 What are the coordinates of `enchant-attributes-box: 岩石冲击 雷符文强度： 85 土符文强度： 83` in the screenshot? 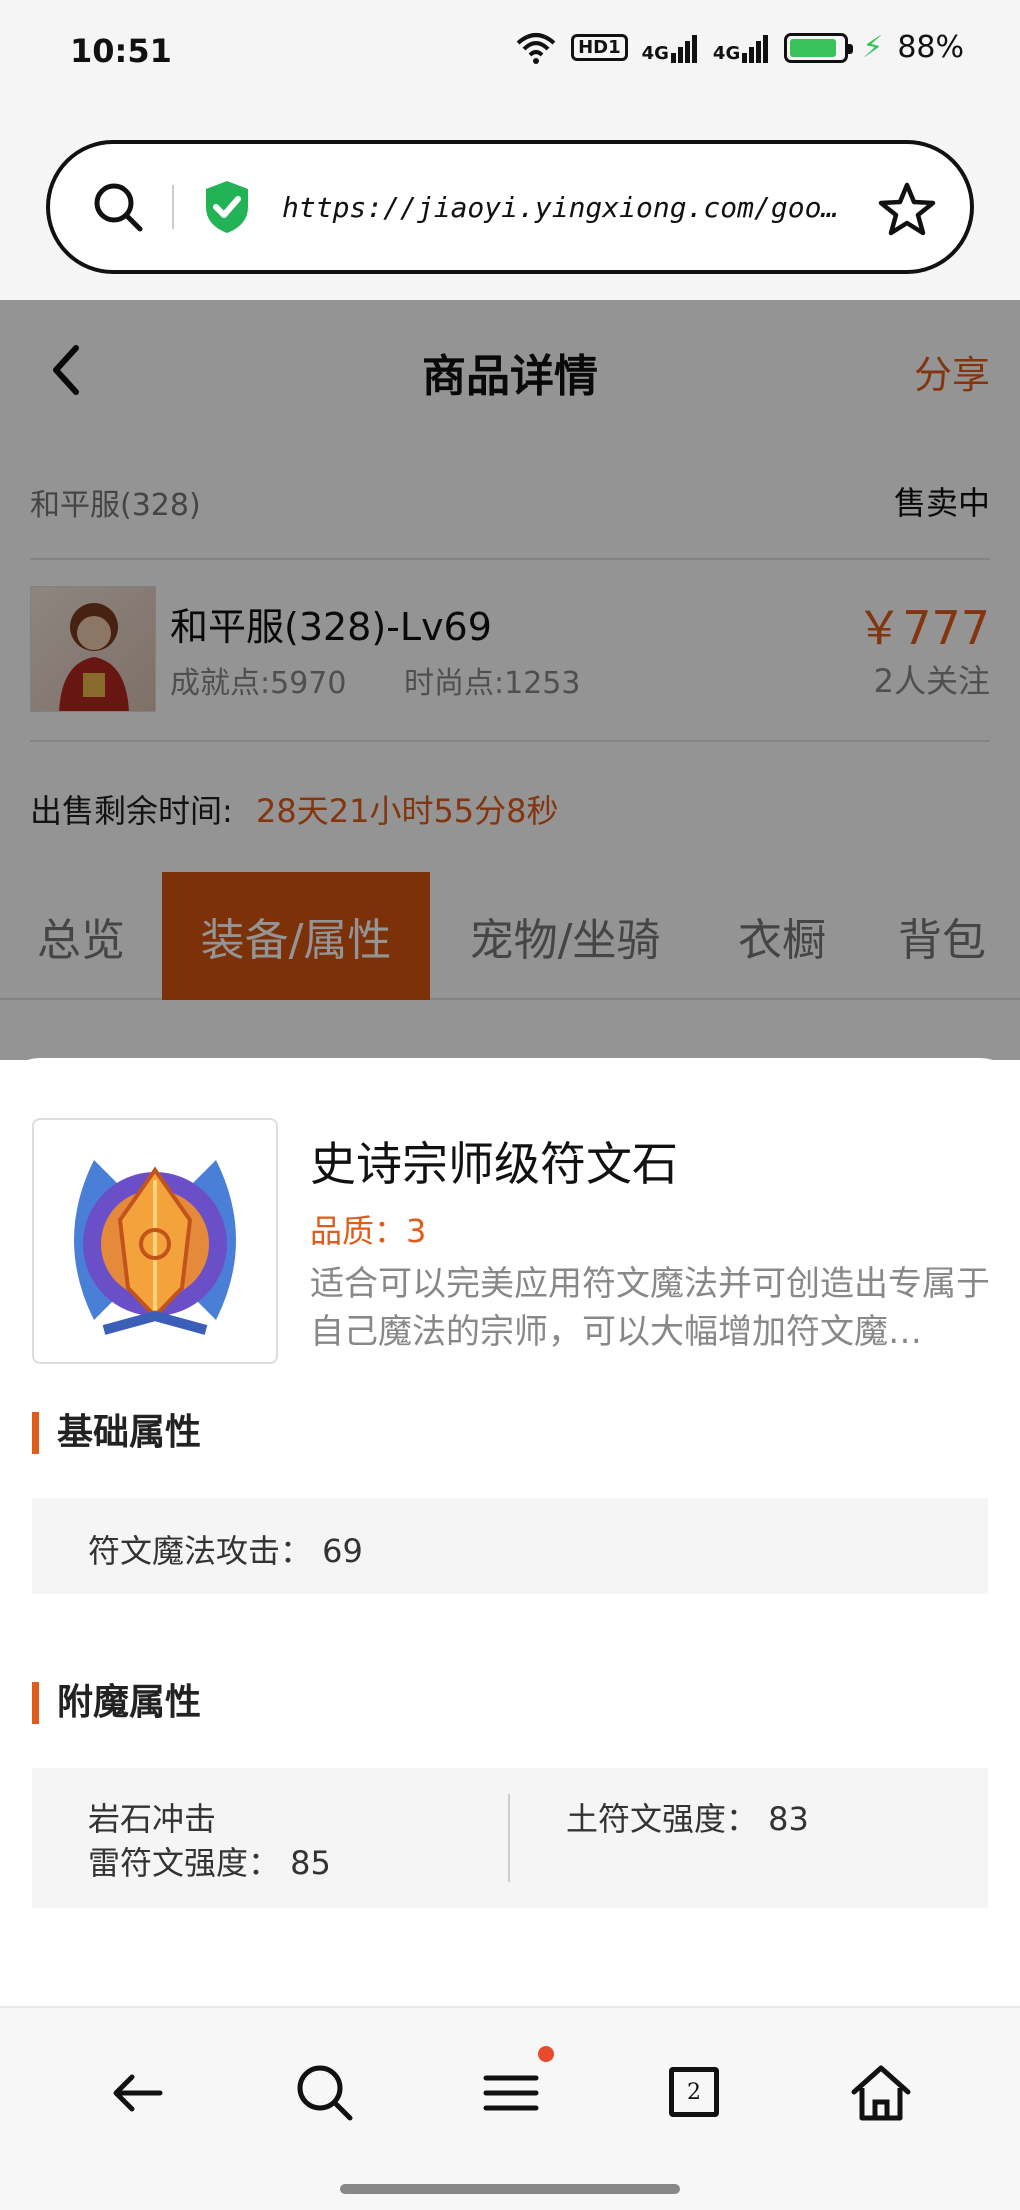 It's located at (510, 1838).